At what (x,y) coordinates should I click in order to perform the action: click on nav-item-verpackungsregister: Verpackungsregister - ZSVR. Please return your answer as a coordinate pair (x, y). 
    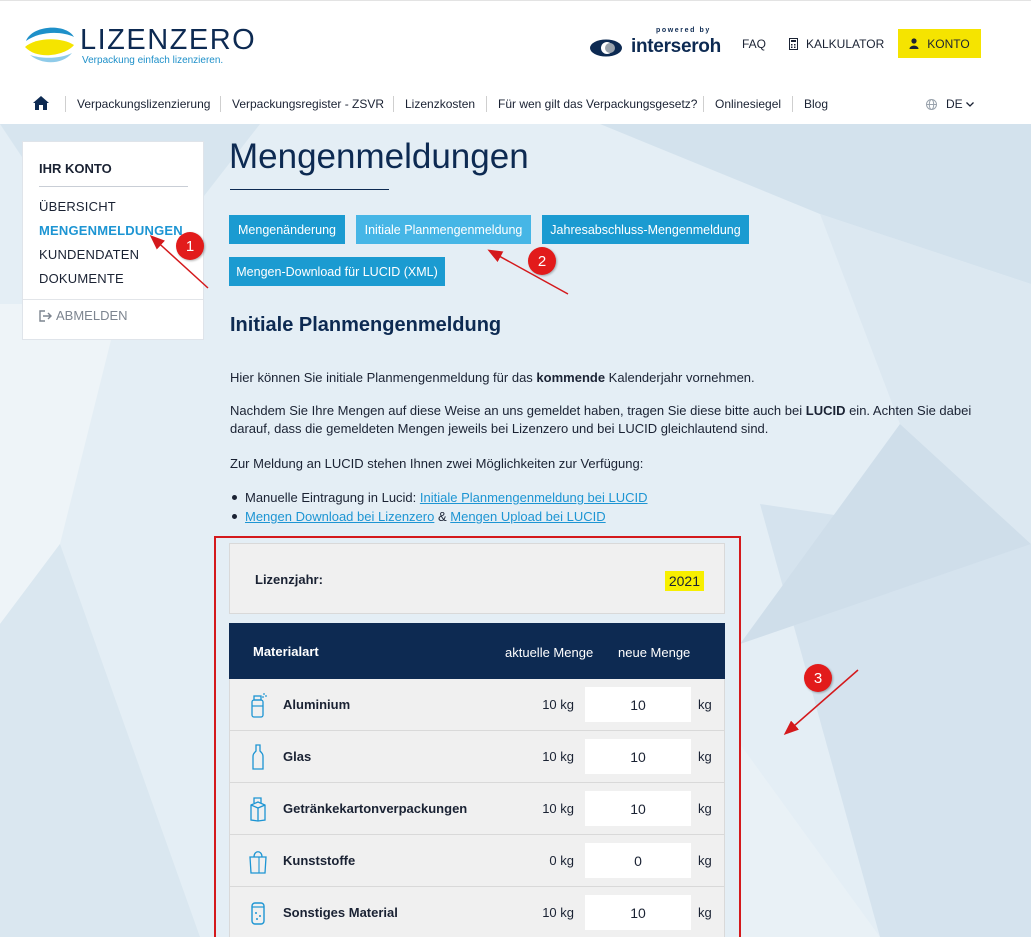
    Looking at the image, I should click on (308, 104).